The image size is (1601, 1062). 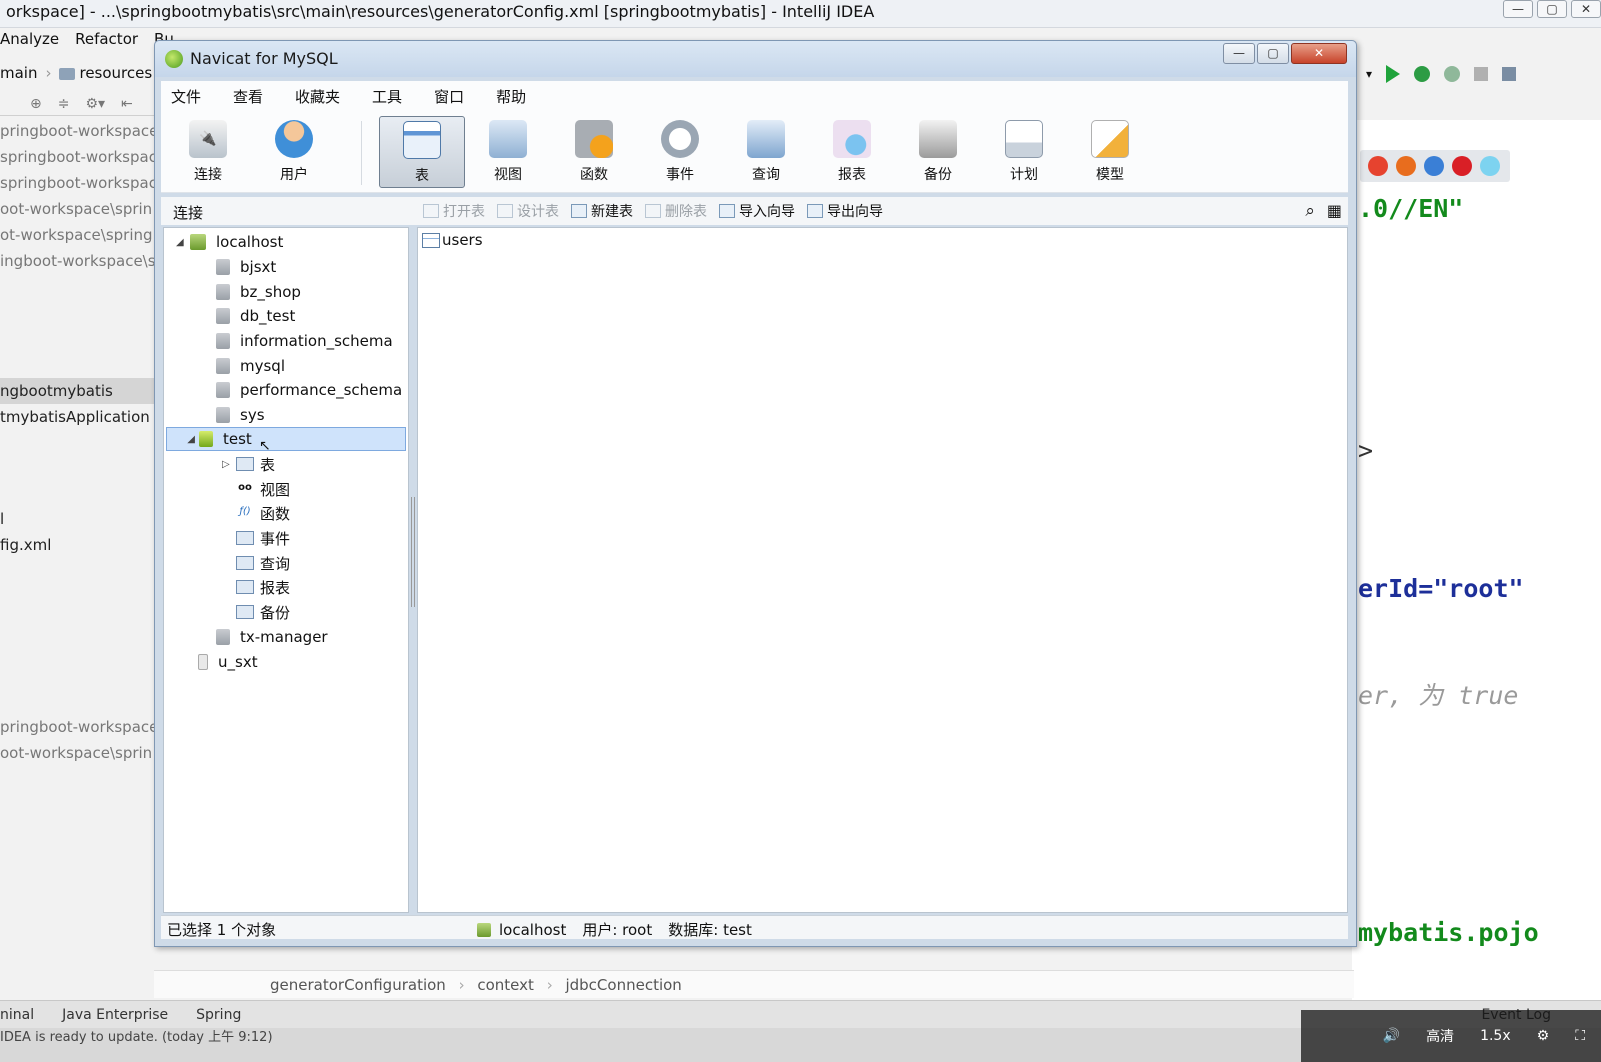 What do you see at coordinates (1452, 74) in the screenshot?
I see `coverage-icon` at bounding box center [1452, 74].